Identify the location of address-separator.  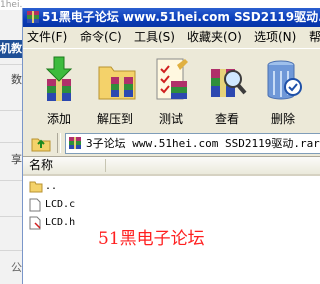
(59, 143).